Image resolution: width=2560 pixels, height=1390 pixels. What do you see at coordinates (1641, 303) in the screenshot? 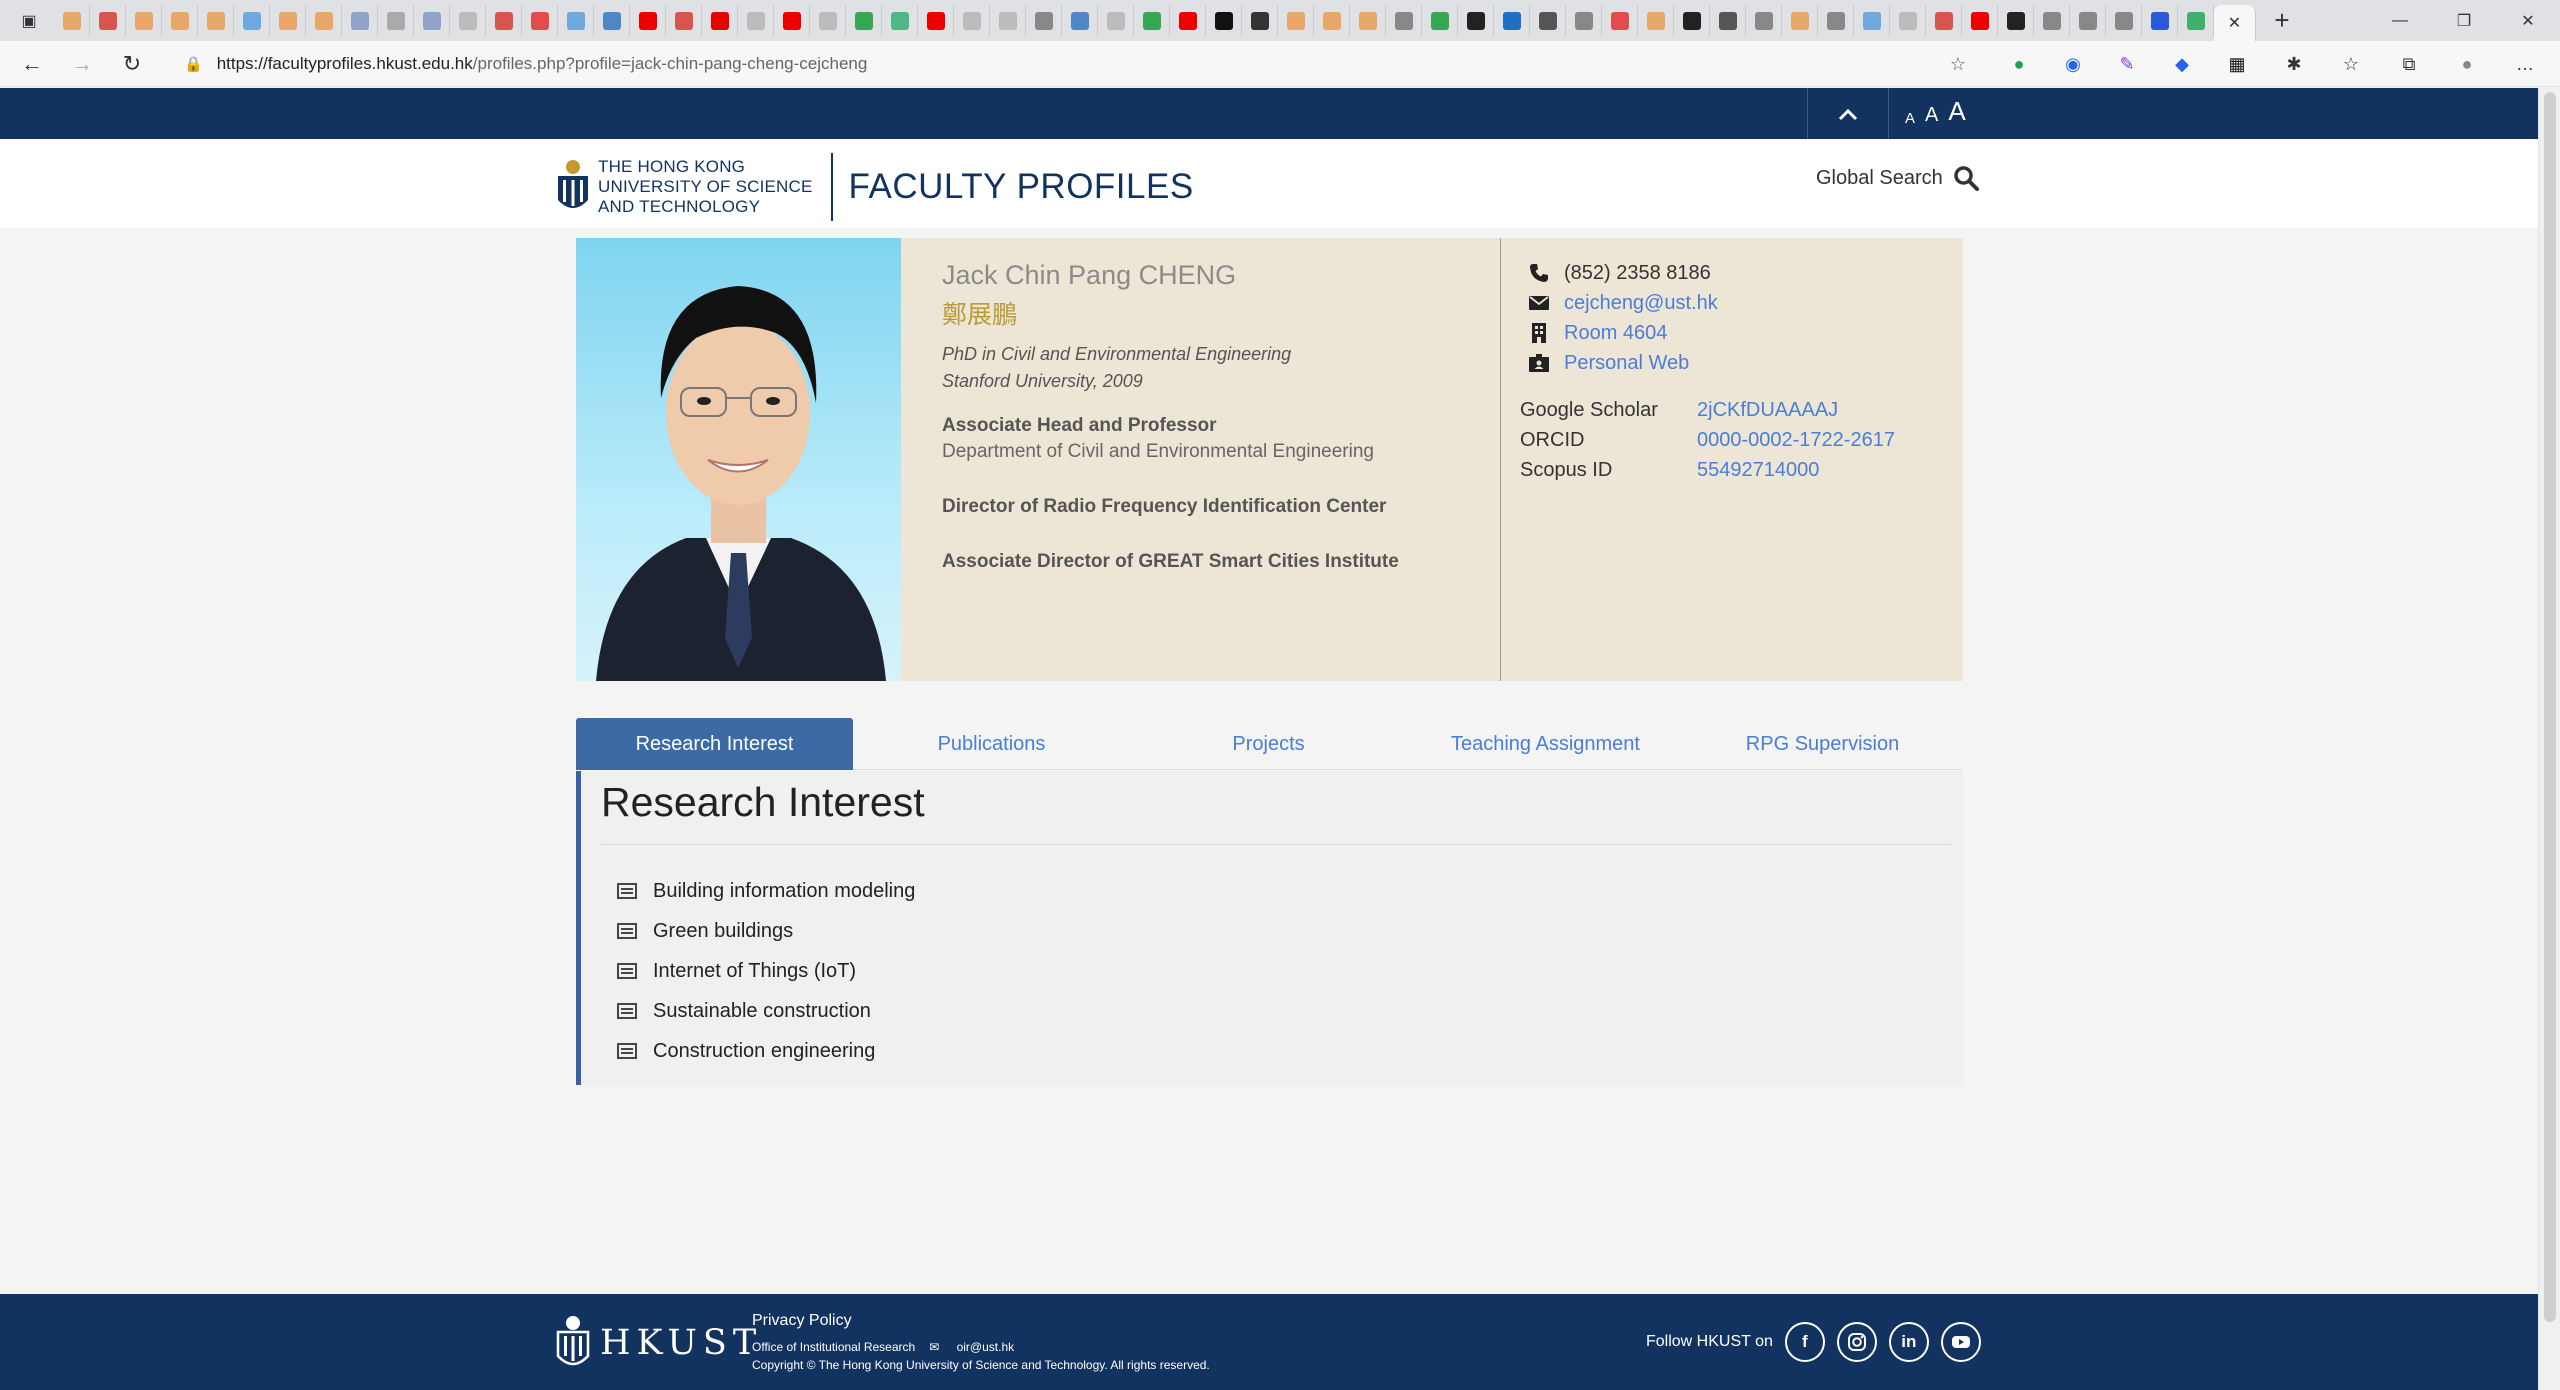
I see `email-link: cejcheng@ust.hk` at bounding box center [1641, 303].